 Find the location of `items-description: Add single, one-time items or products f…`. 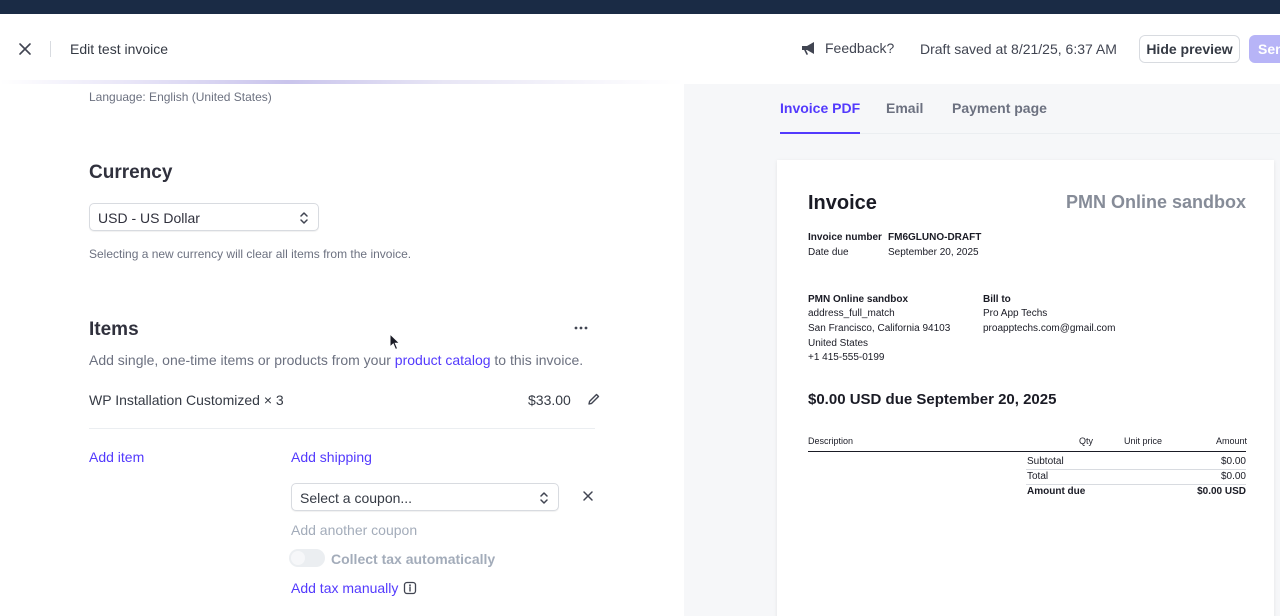

items-description: Add single, one-time items or products f… is located at coordinates (336, 360).